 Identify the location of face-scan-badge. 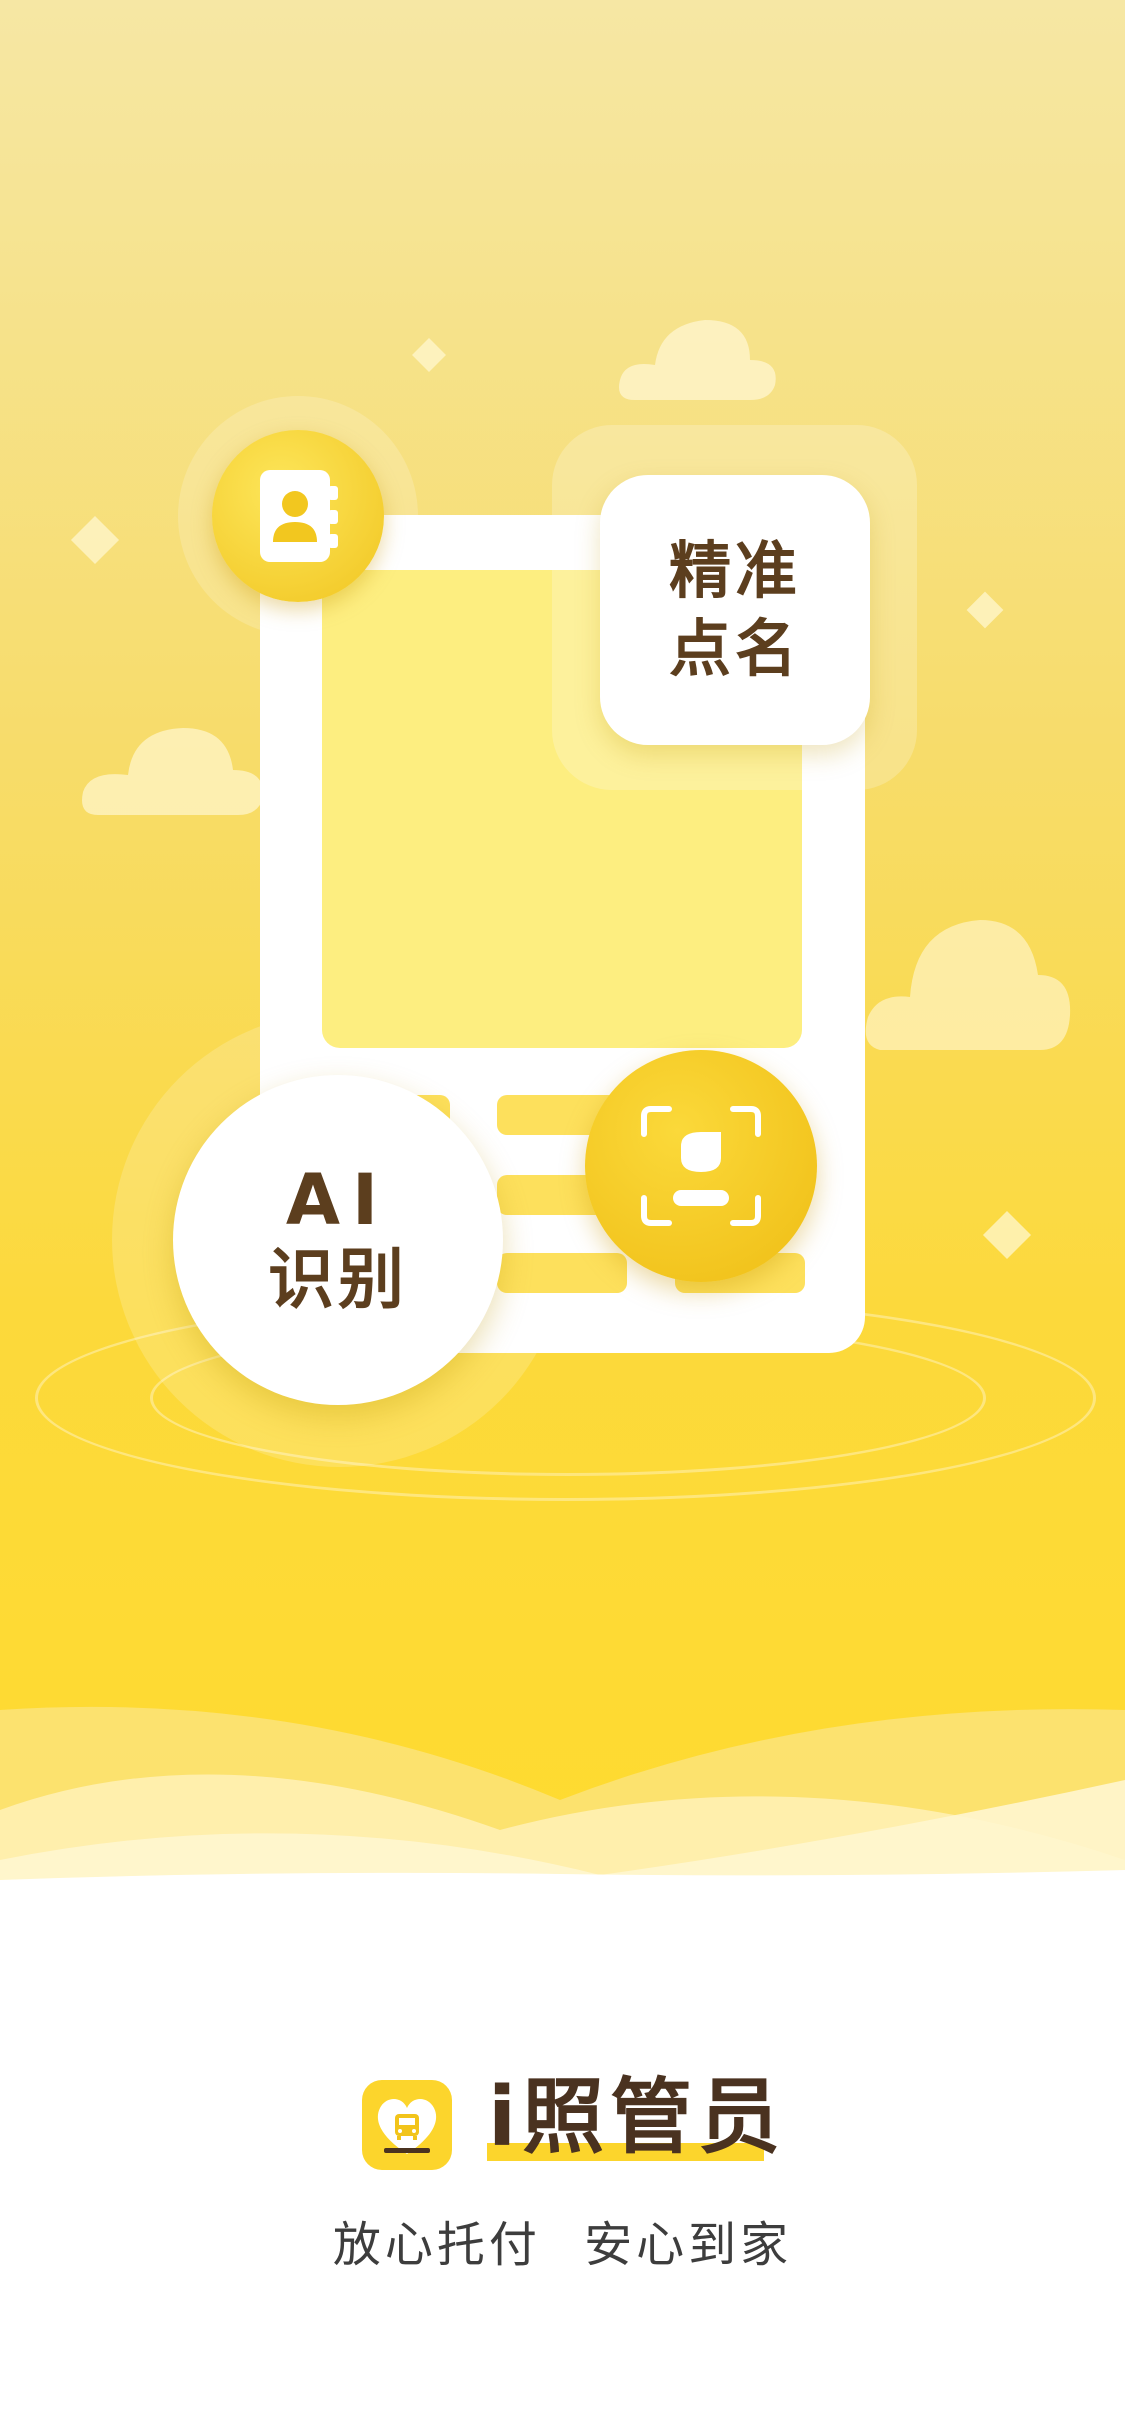
(701, 1166).